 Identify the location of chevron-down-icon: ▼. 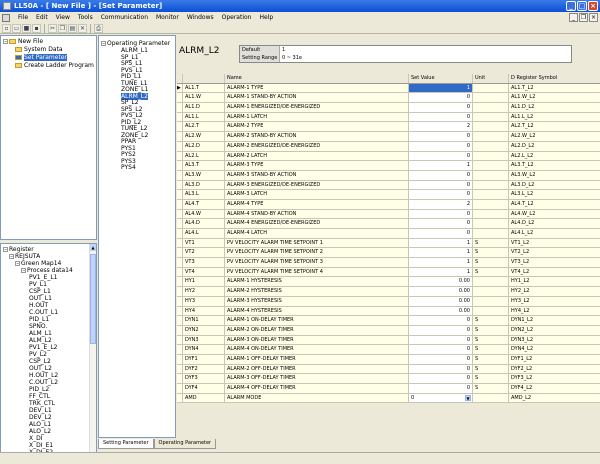
(468, 397).